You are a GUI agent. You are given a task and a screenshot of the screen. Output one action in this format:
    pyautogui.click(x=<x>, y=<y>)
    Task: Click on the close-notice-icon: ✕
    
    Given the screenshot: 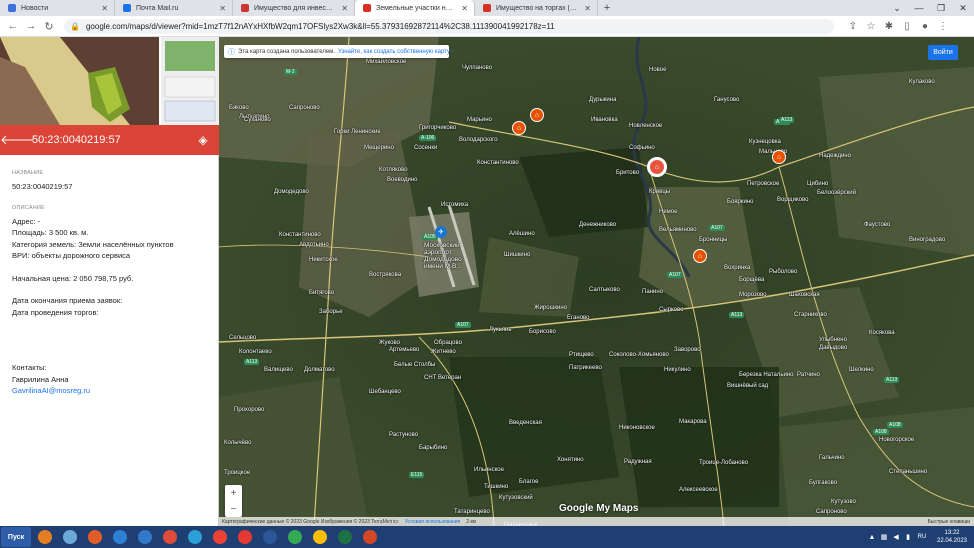 What is the action you would take?
    pyautogui.click(x=452, y=51)
    